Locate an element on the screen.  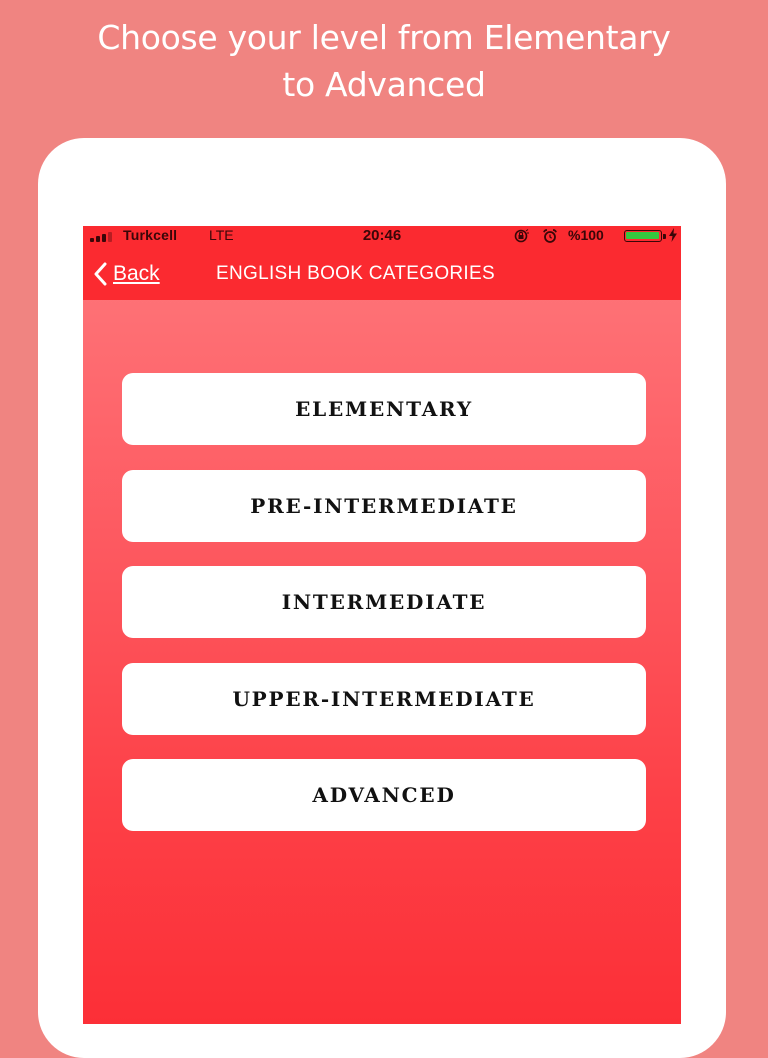
navigation-bar: Back ENGLISH BOOK CATEGORIES is located at coordinates (382, 273).